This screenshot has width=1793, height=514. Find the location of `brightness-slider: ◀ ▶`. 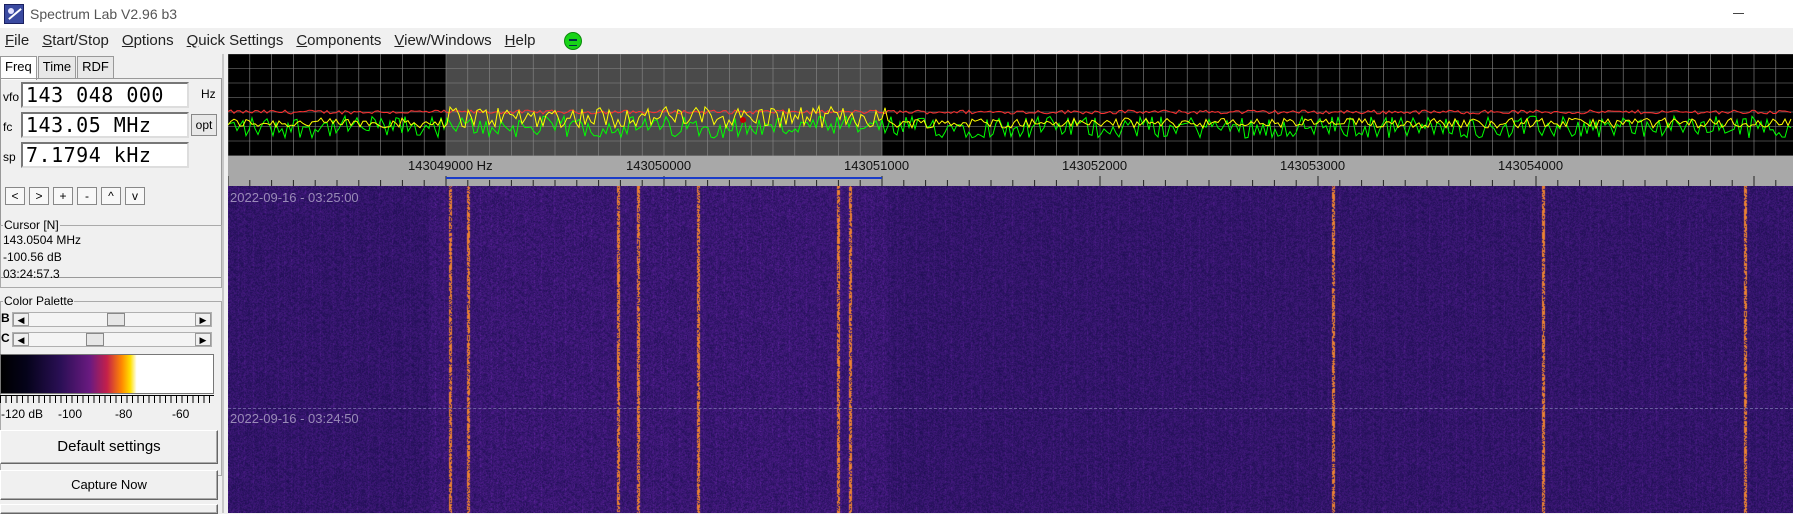

brightness-slider: ◀ ▶ is located at coordinates (112, 319).